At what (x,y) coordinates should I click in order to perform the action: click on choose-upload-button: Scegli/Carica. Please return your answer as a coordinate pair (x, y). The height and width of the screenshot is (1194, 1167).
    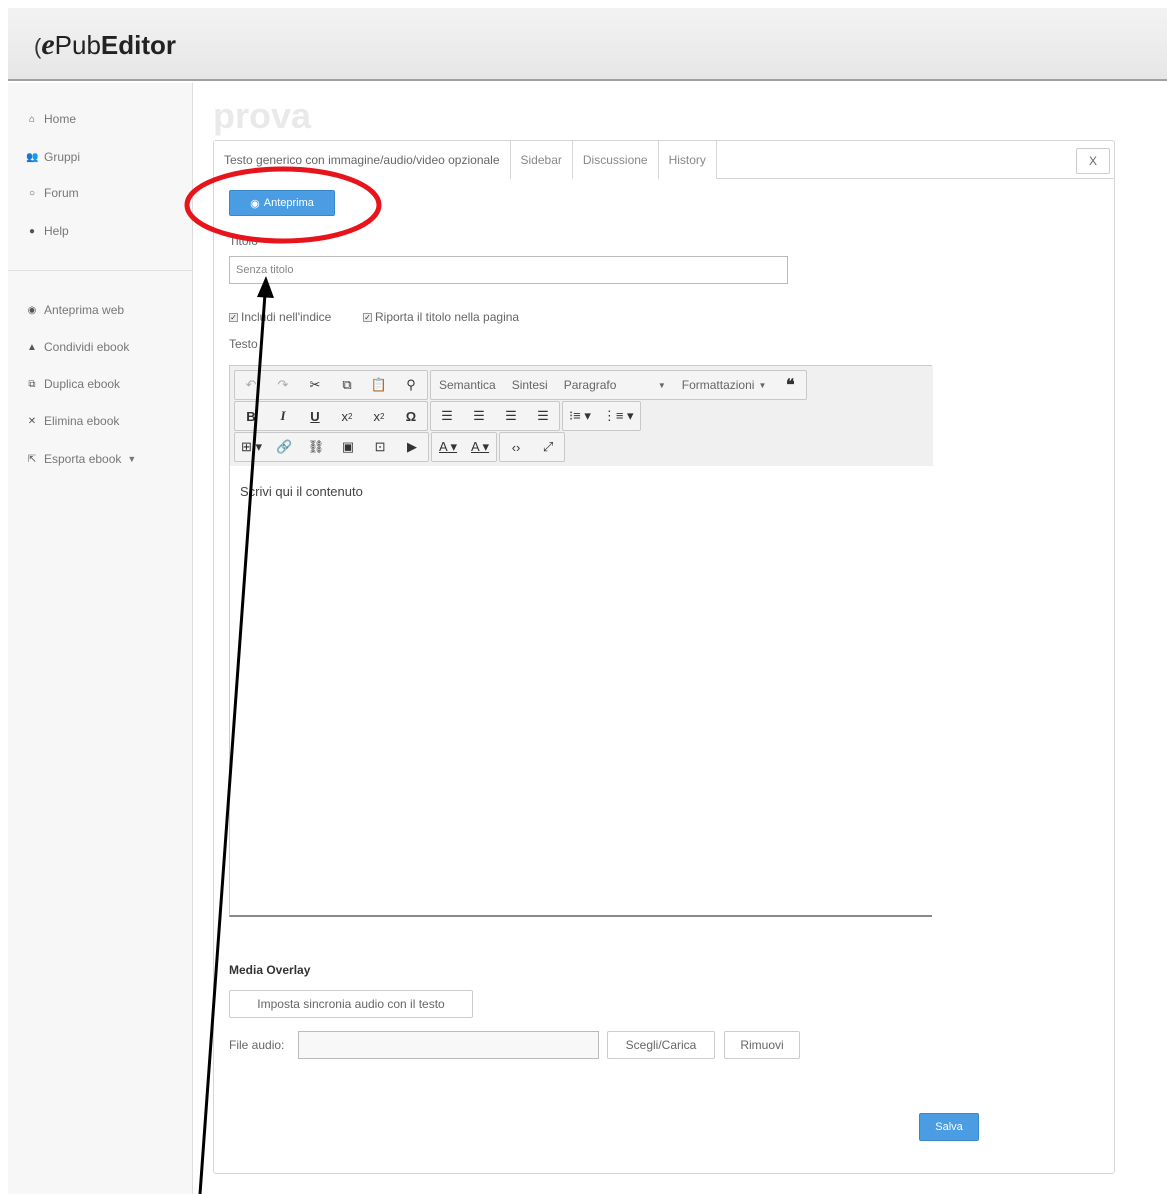
    Looking at the image, I should click on (661, 1045).